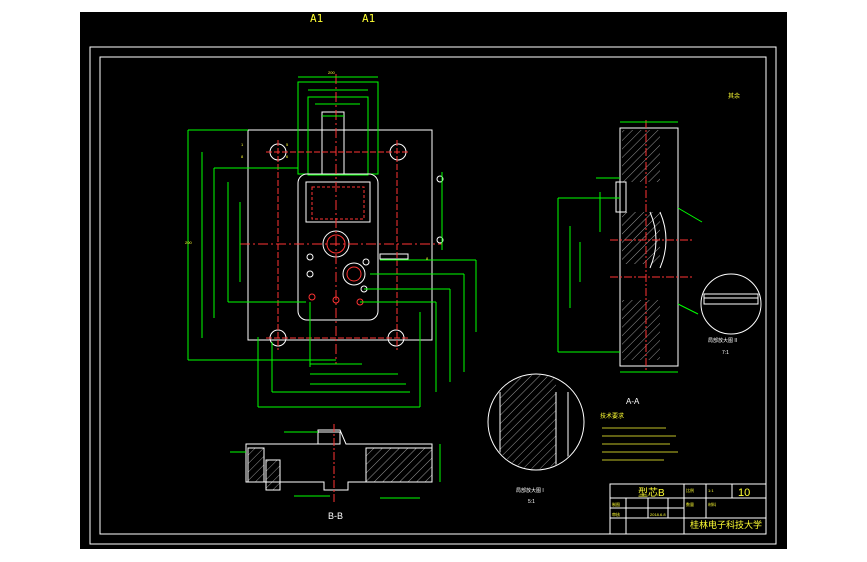 This screenshot has width=867, height=562. What do you see at coordinates (690, 490) in the screenshot?
I see `svg-text: 比例` at bounding box center [690, 490].